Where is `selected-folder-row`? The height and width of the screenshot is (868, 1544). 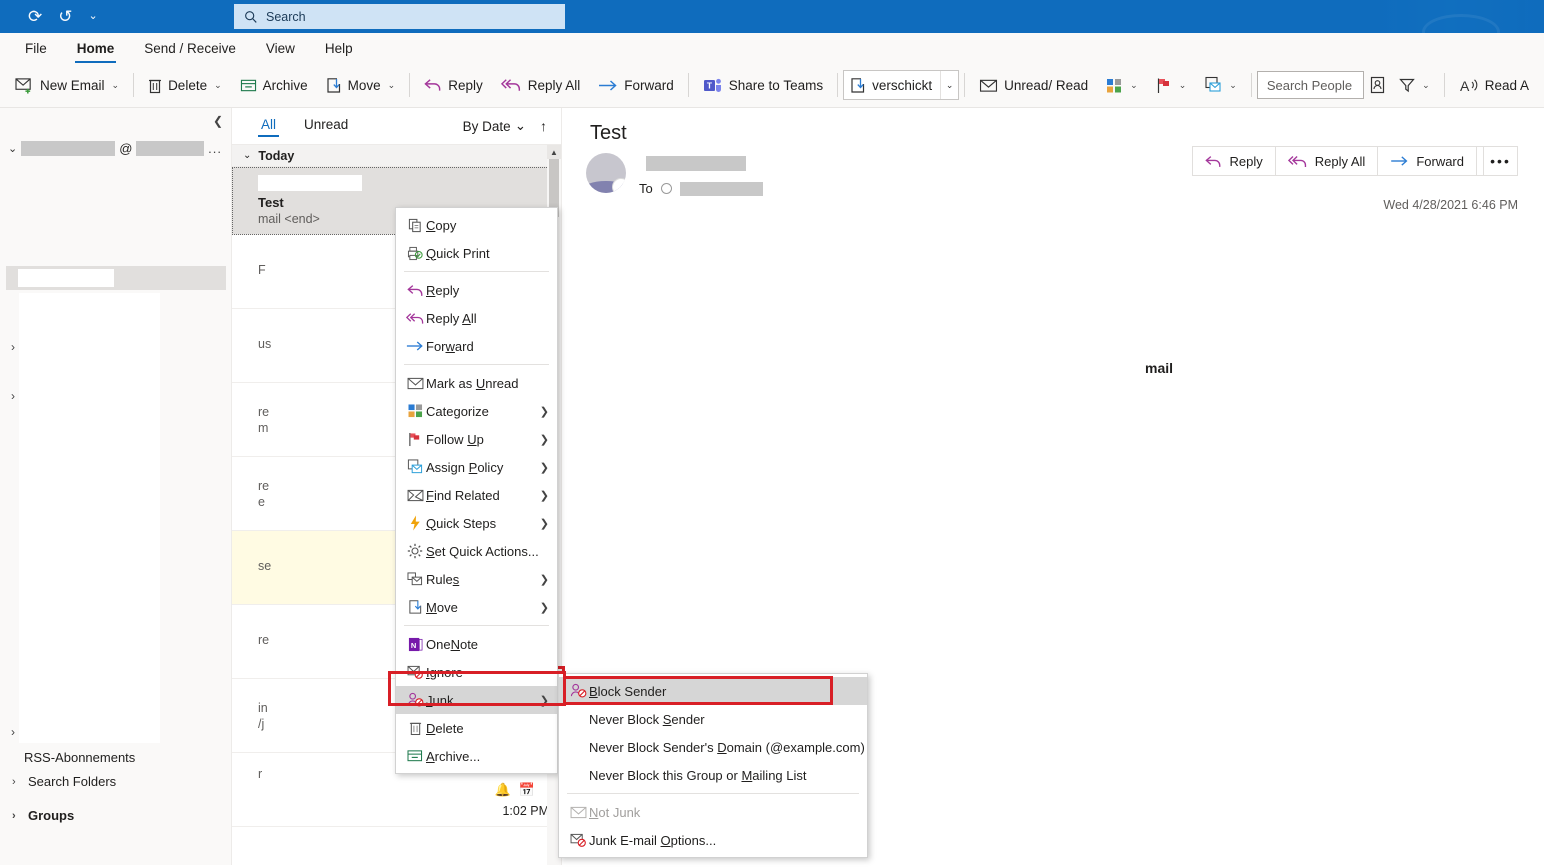 selected-folder-row is located at coordinates (116, 278).